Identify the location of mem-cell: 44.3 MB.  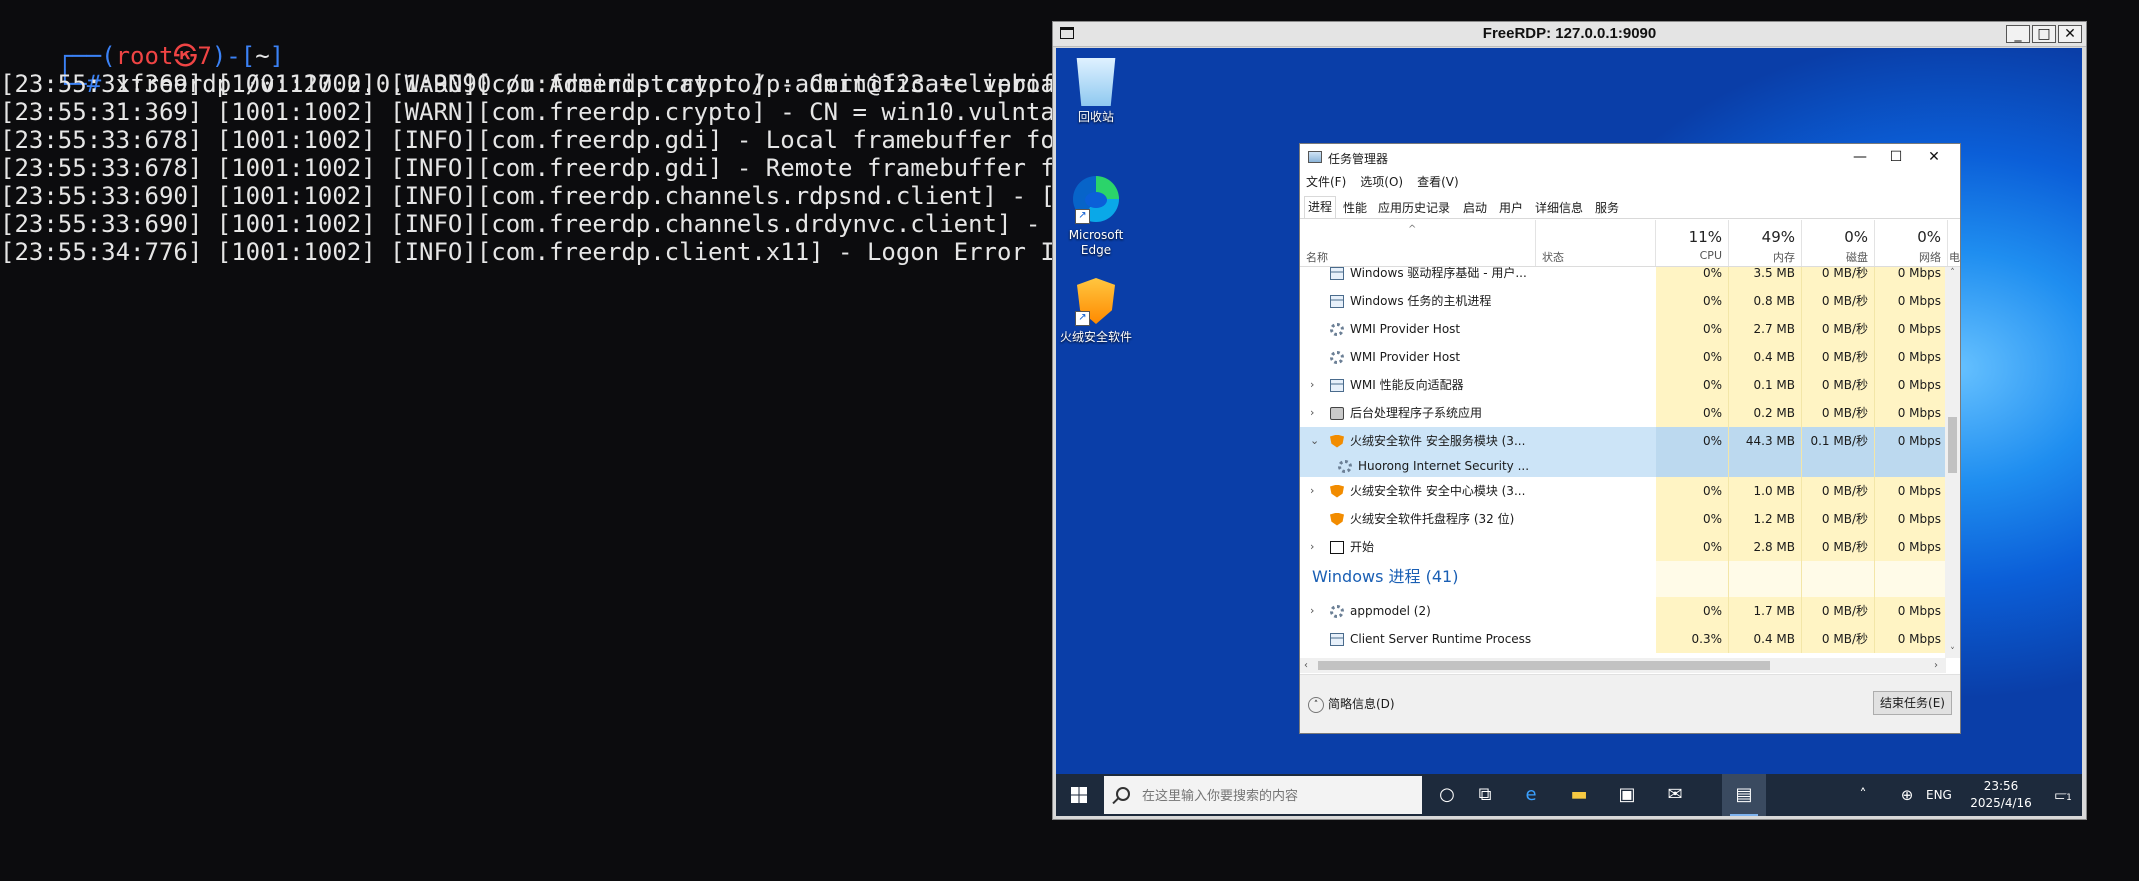
(1765, 441).